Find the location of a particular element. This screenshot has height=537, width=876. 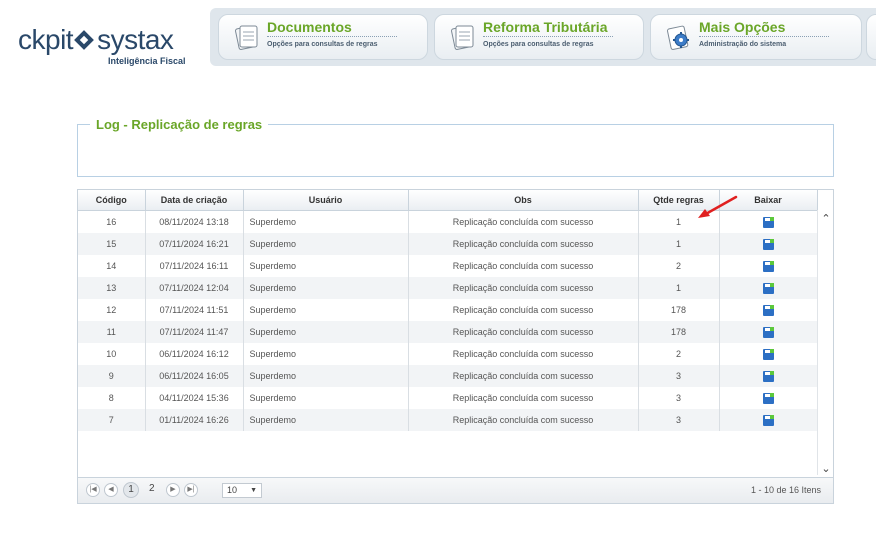

cell-data: 07/11/2024 11:51 is located at coordinates (194, 310).